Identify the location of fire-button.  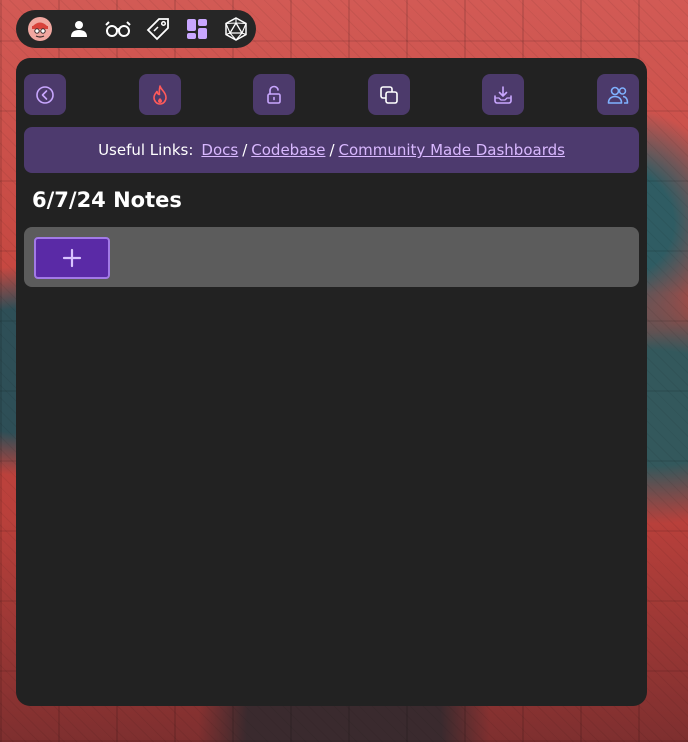
(160, 94).